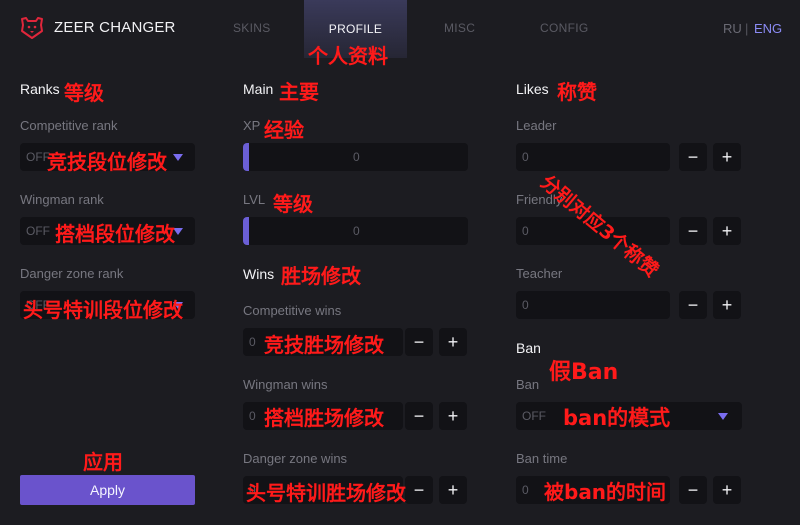 Image resolution: width=800 pixels, height=525 pixels. What do you see at coordinates (348, 56) in the screenshot?
I see `annotation-profile: 个人资料` at bounding box center [348, 56].